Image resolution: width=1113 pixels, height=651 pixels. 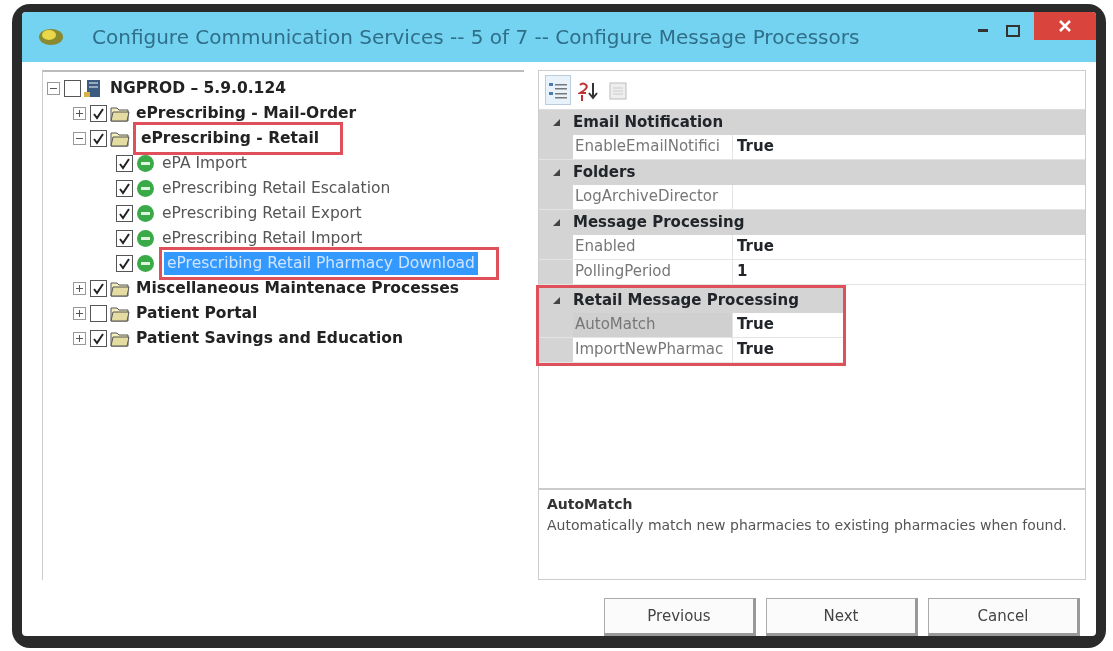 I want to click on maximize-icon, so click(x=1013, y=30).